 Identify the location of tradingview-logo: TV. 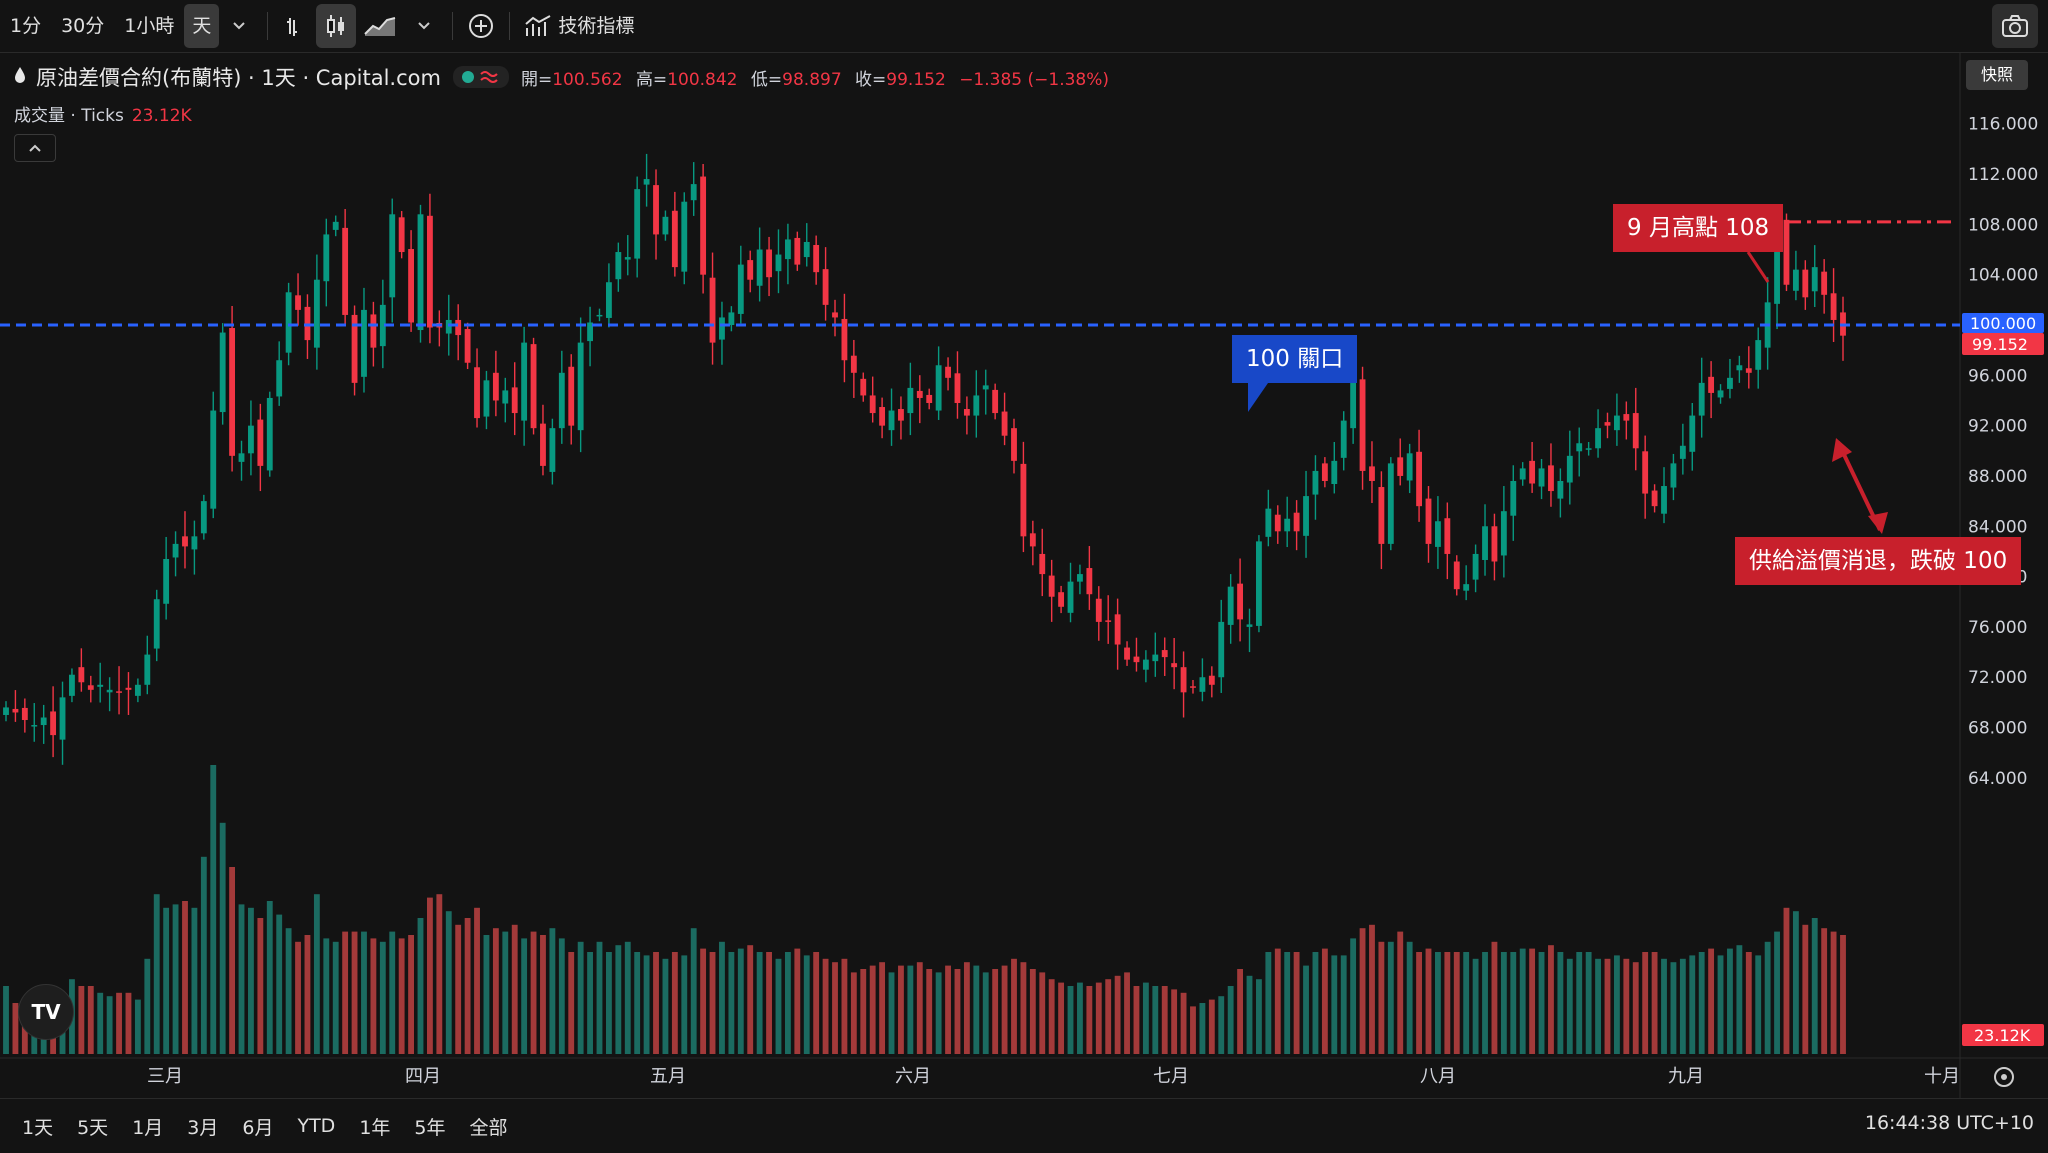
(46, 1012).